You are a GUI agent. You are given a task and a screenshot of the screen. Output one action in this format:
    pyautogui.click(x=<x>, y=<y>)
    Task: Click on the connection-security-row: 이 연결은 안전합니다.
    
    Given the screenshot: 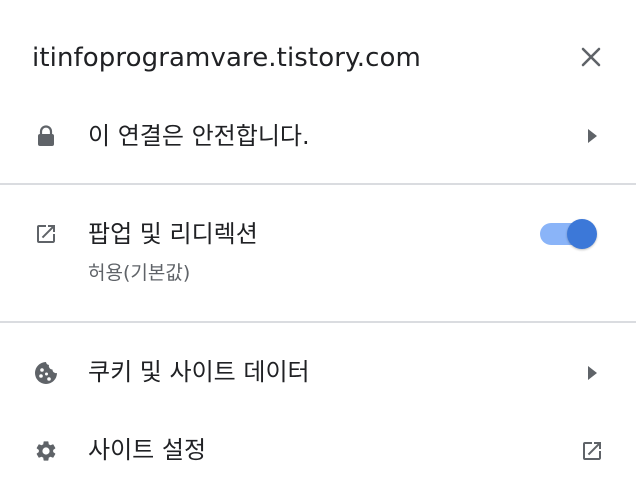 What is the action you would take?
    pyautogui.click(x=318, y=137)
    